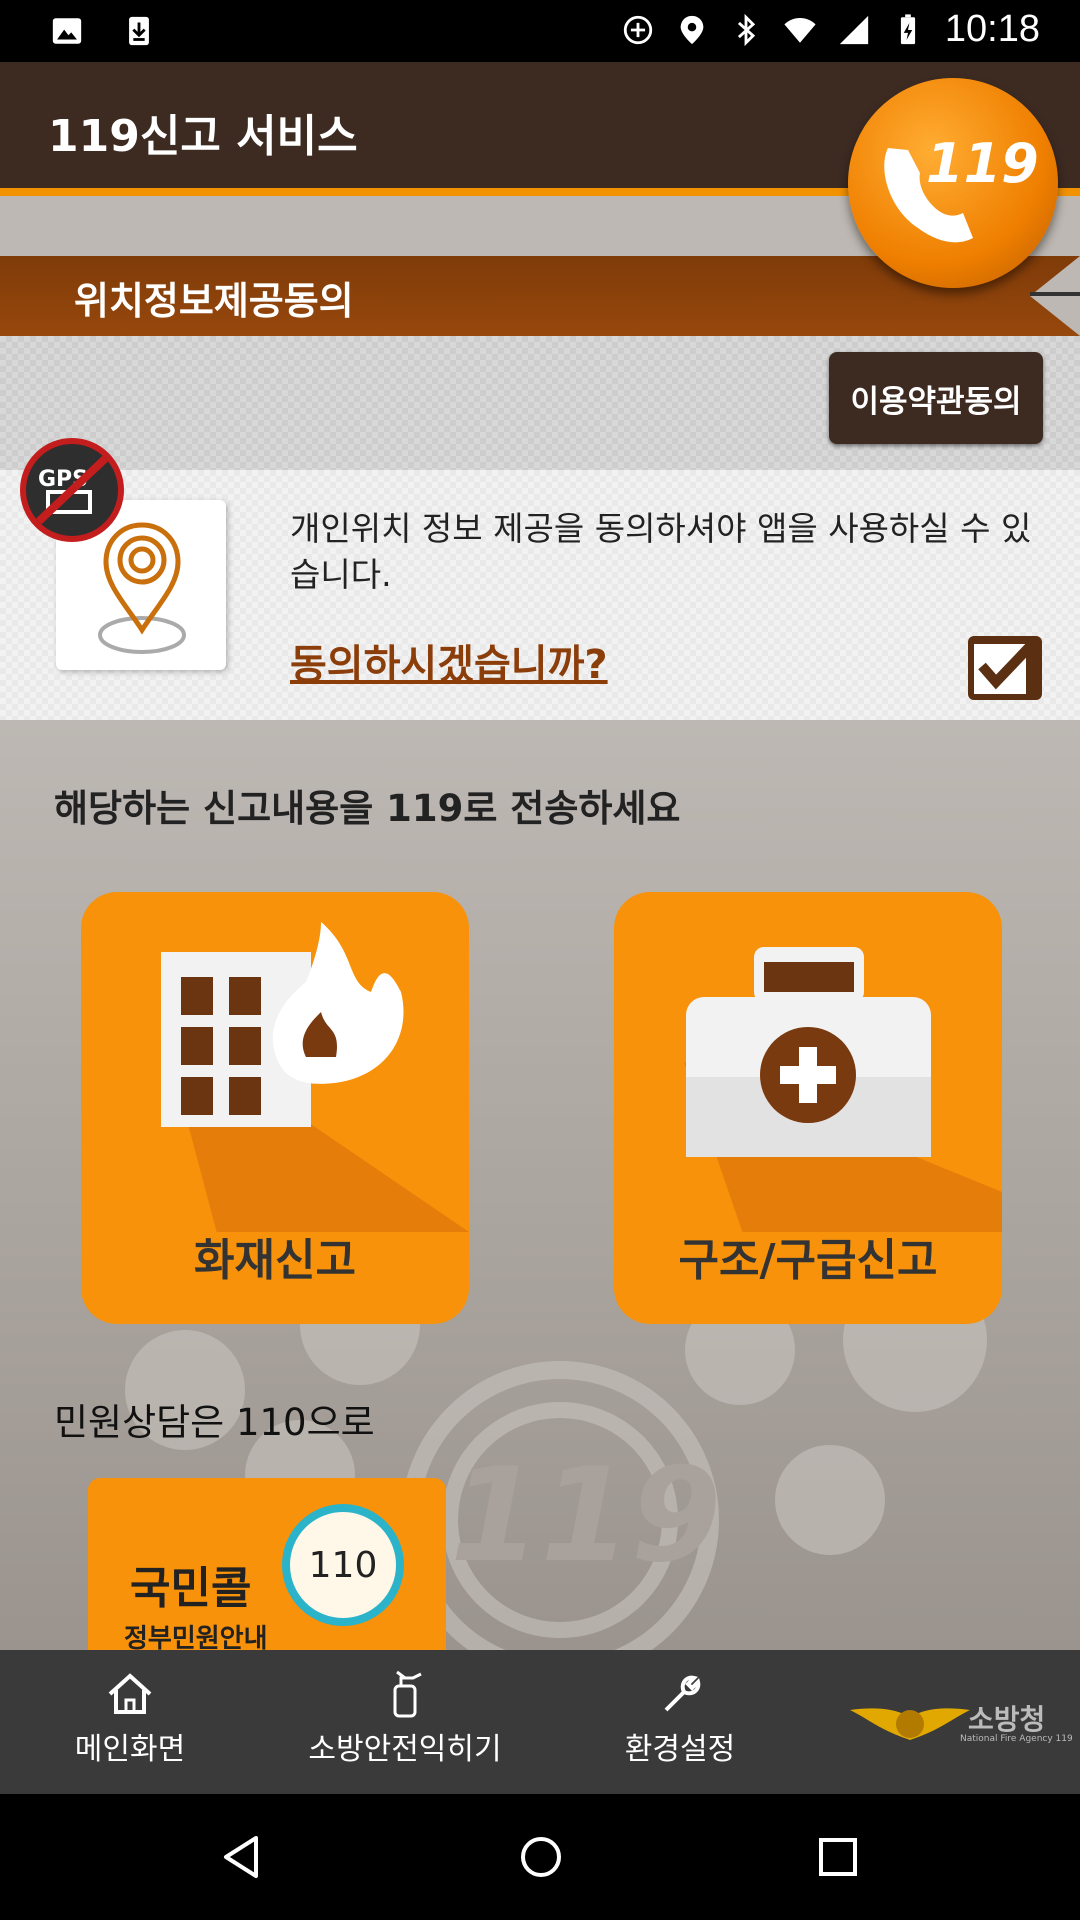 Image resolution: width=1080 pixels, height=1920 pixels. Describe the element at coordinates (992, 29) in the screenshot. I see `status-time: 10:18` at that location.